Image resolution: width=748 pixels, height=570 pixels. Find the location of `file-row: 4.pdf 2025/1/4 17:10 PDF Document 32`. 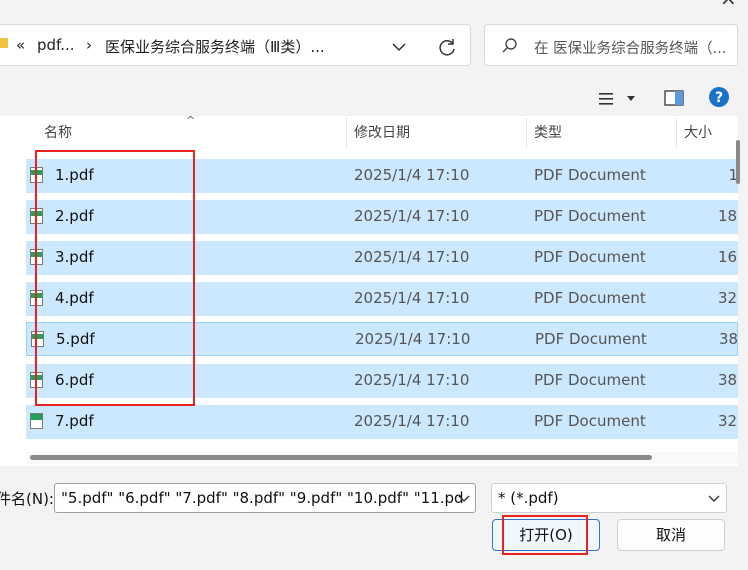

file-row: 4.pdf 2025/1/4 17:10 PDF Document 32 is located at coordinates (382, 299).